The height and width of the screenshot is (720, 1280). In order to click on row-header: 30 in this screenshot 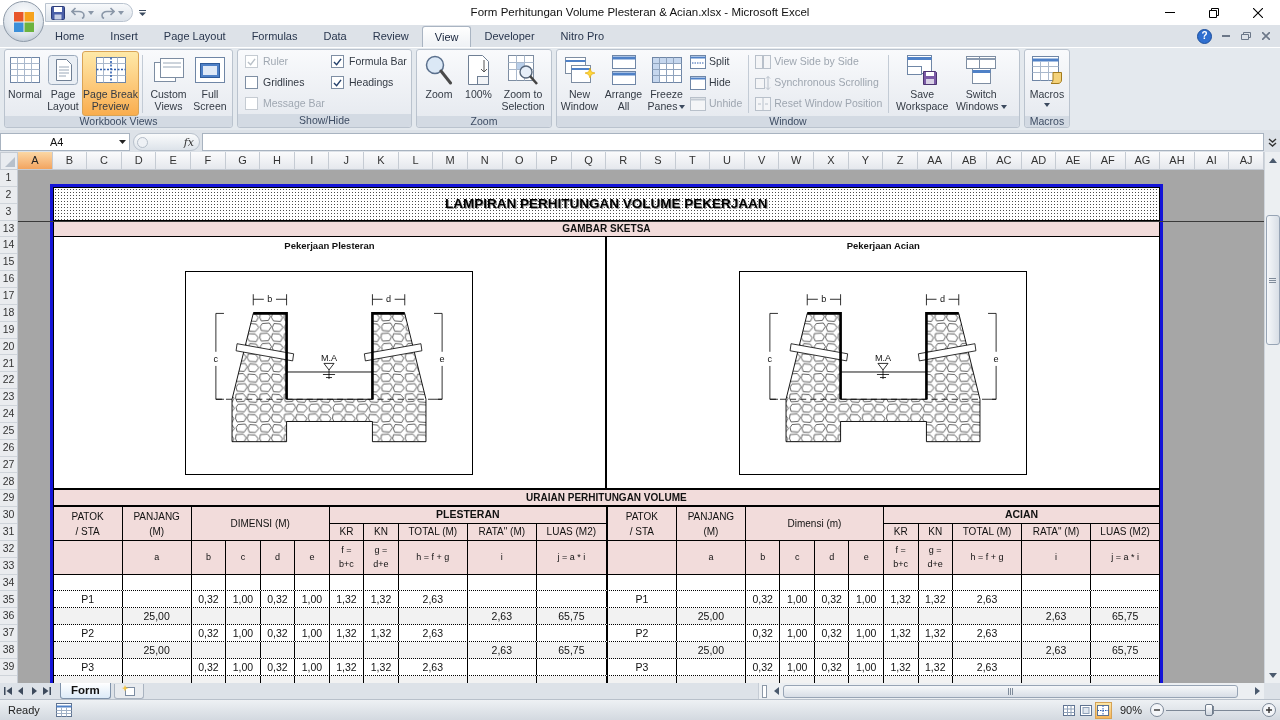, I will do `click(8, 516)`.